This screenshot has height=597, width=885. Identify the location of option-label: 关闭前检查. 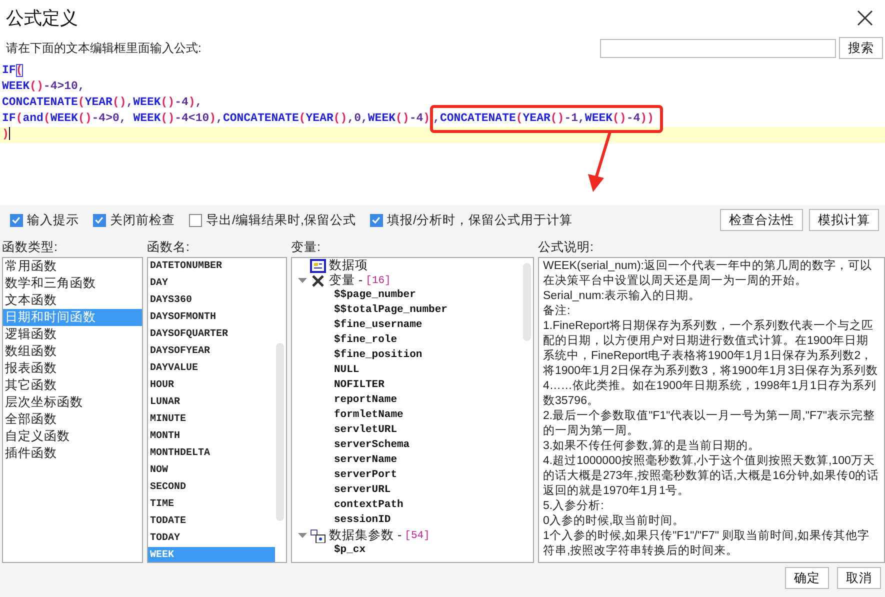
(142, 220).